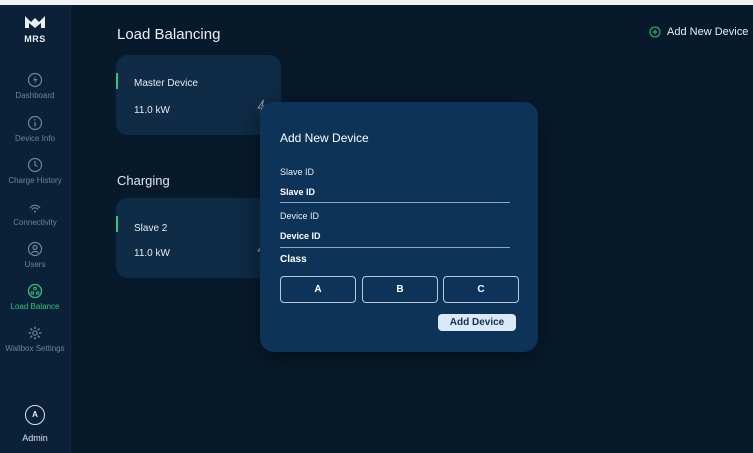 The width and height of the screenshot is (753, 453). What do you see at coordinates (35, 22) in the screenshot?
I see `logo-mark-icon` at bounding box center [35, 22].